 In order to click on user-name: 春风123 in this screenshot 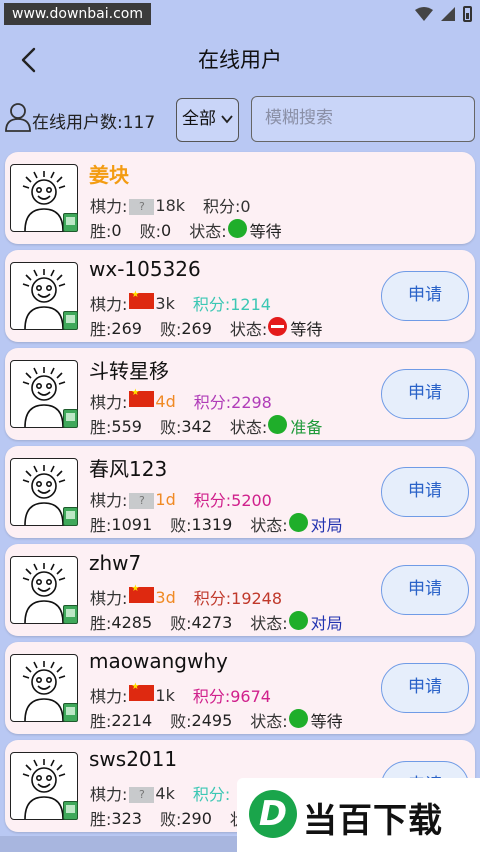, I will do `click(128, 469)`.